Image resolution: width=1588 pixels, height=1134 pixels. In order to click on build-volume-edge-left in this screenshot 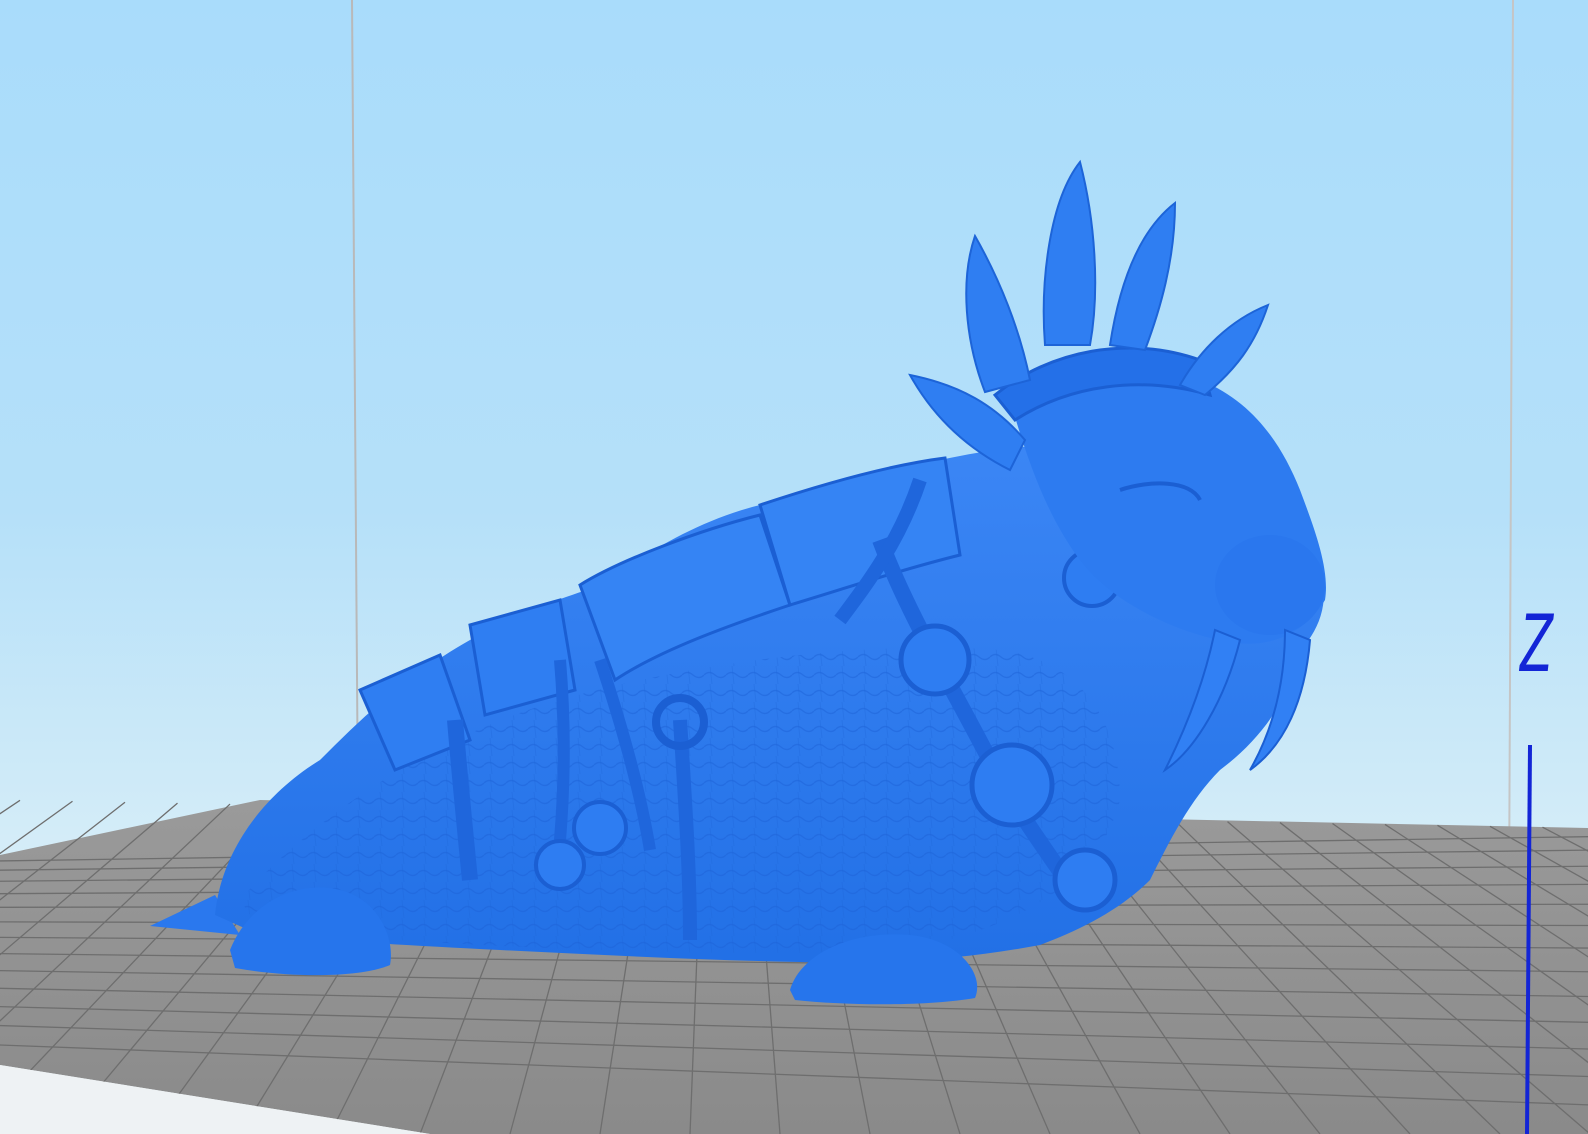, I will do `click(355, 405)`.